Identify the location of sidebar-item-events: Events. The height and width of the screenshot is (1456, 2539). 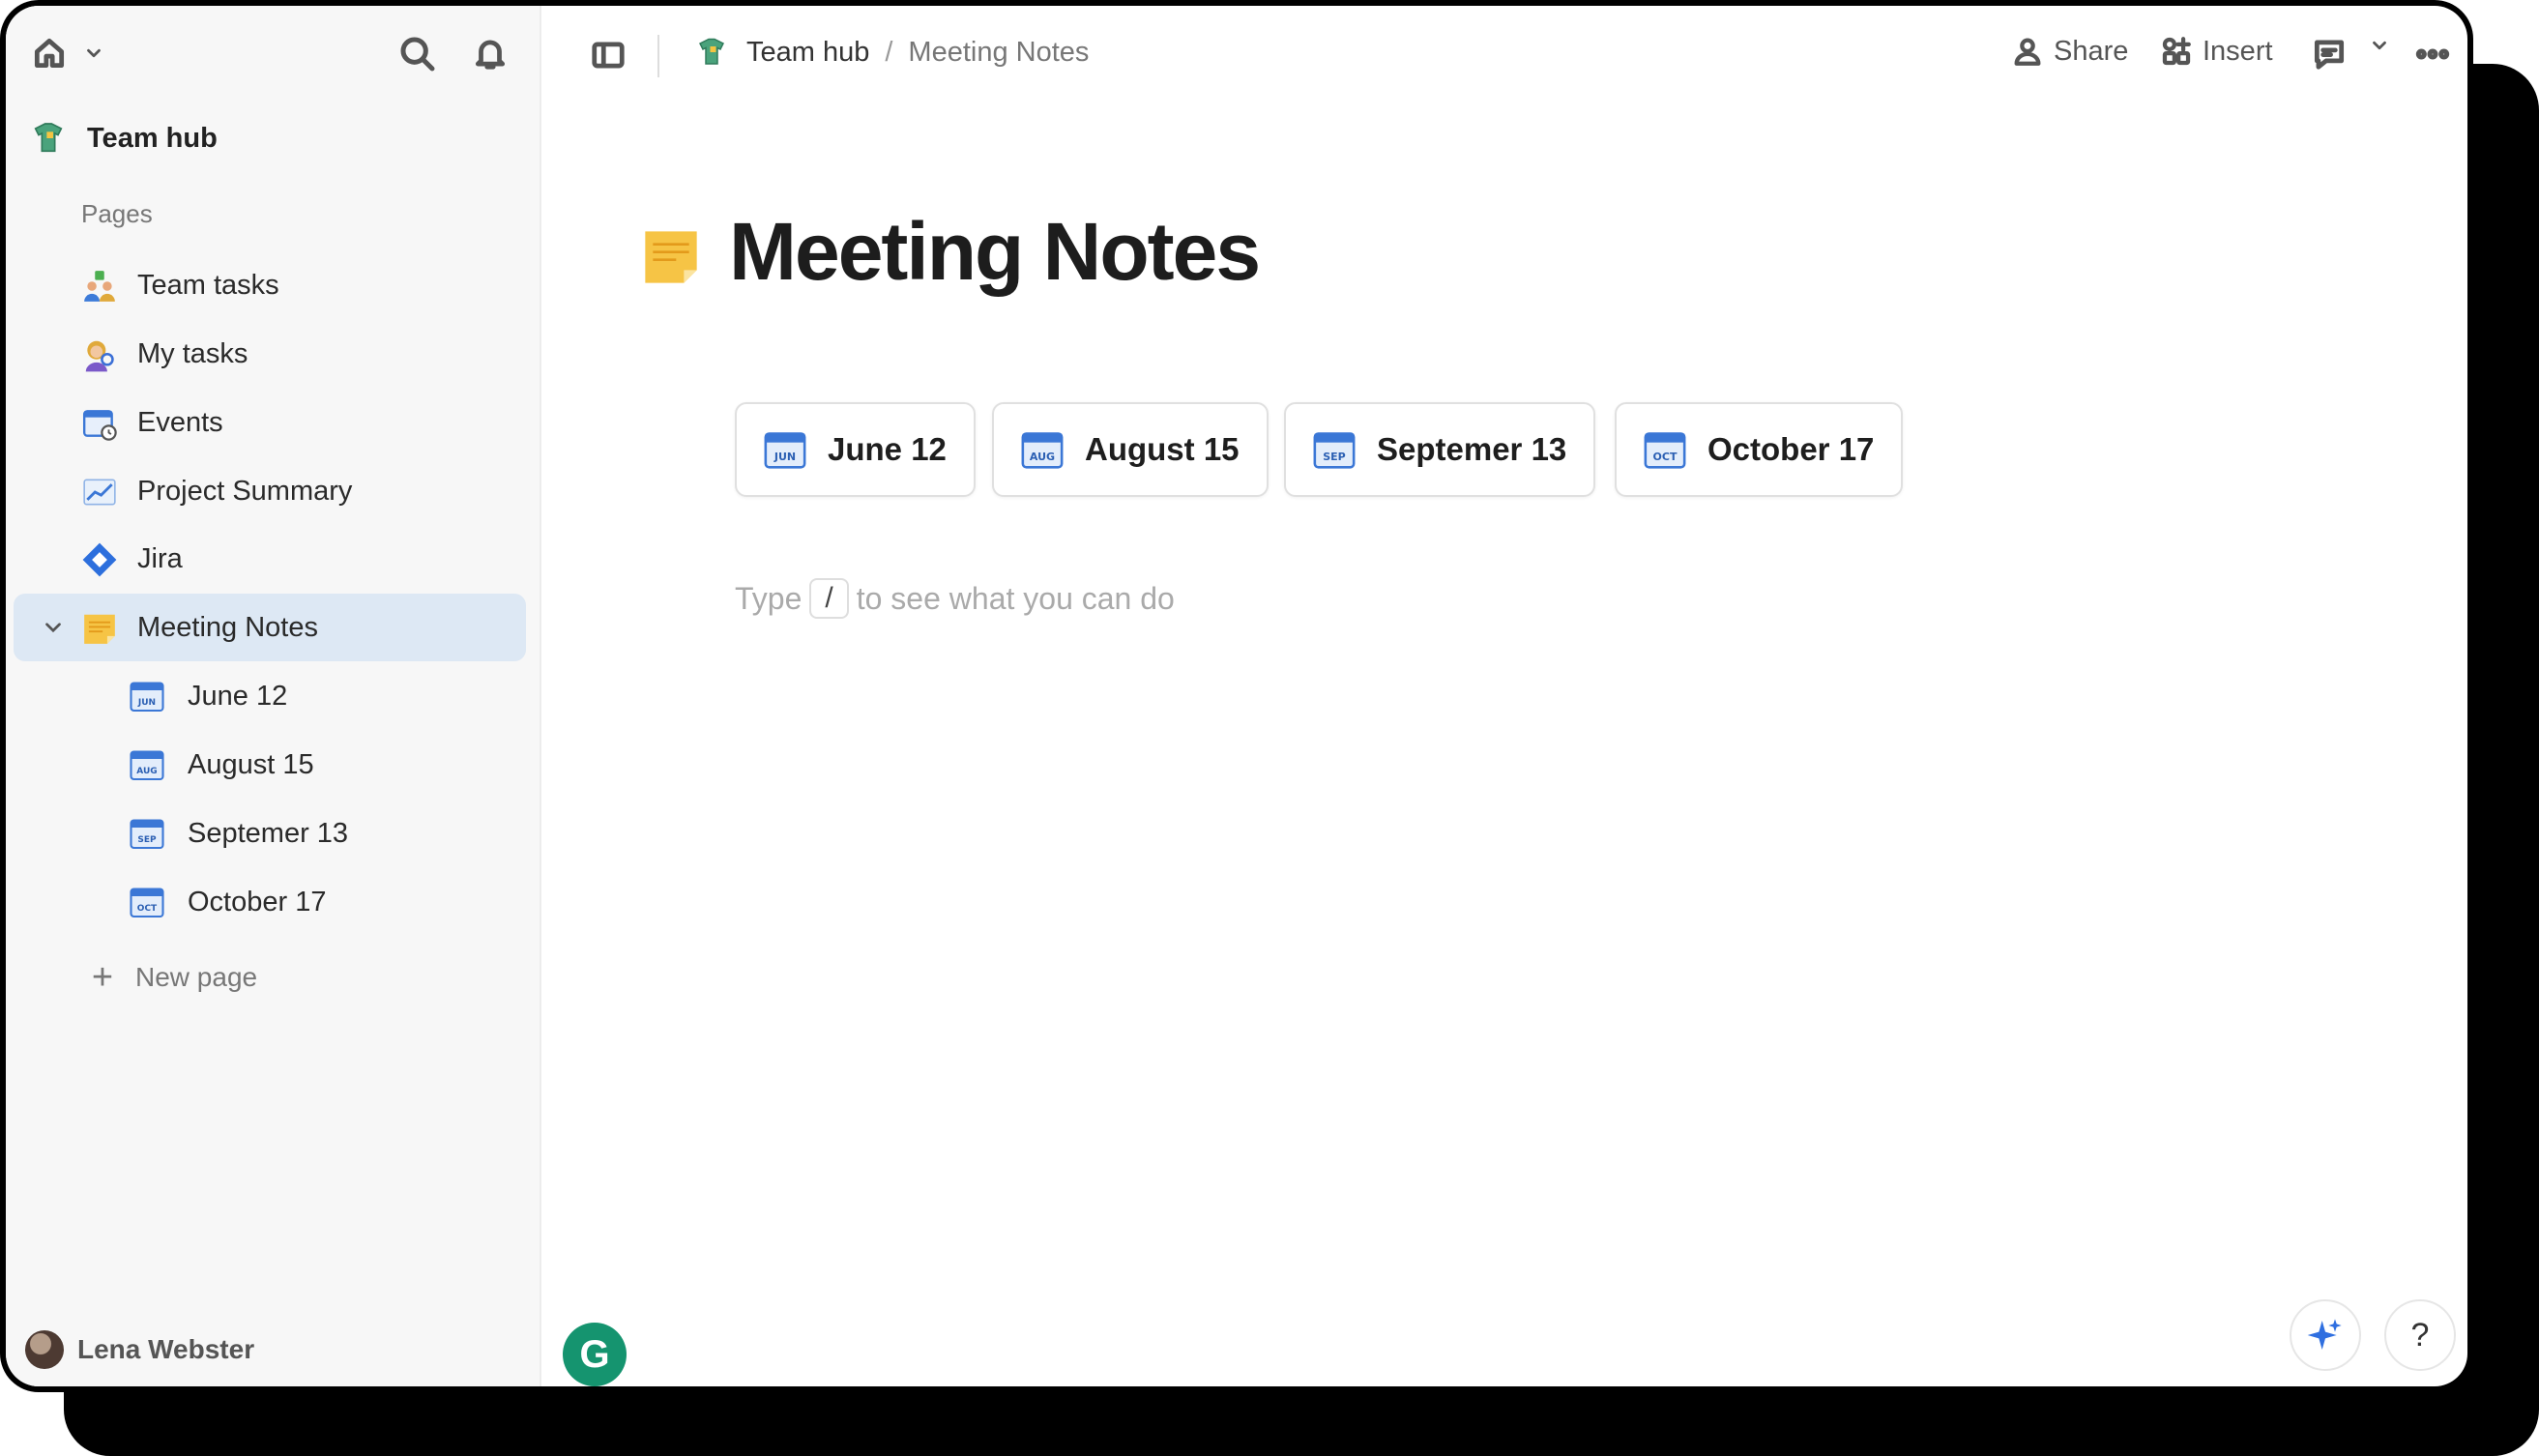
(270, 423).